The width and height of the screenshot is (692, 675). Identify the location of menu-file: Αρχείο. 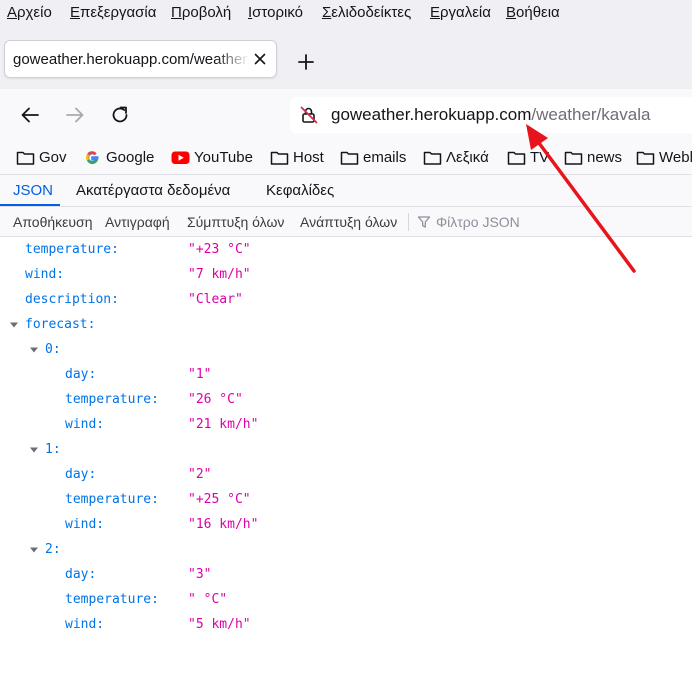
(29, 12).